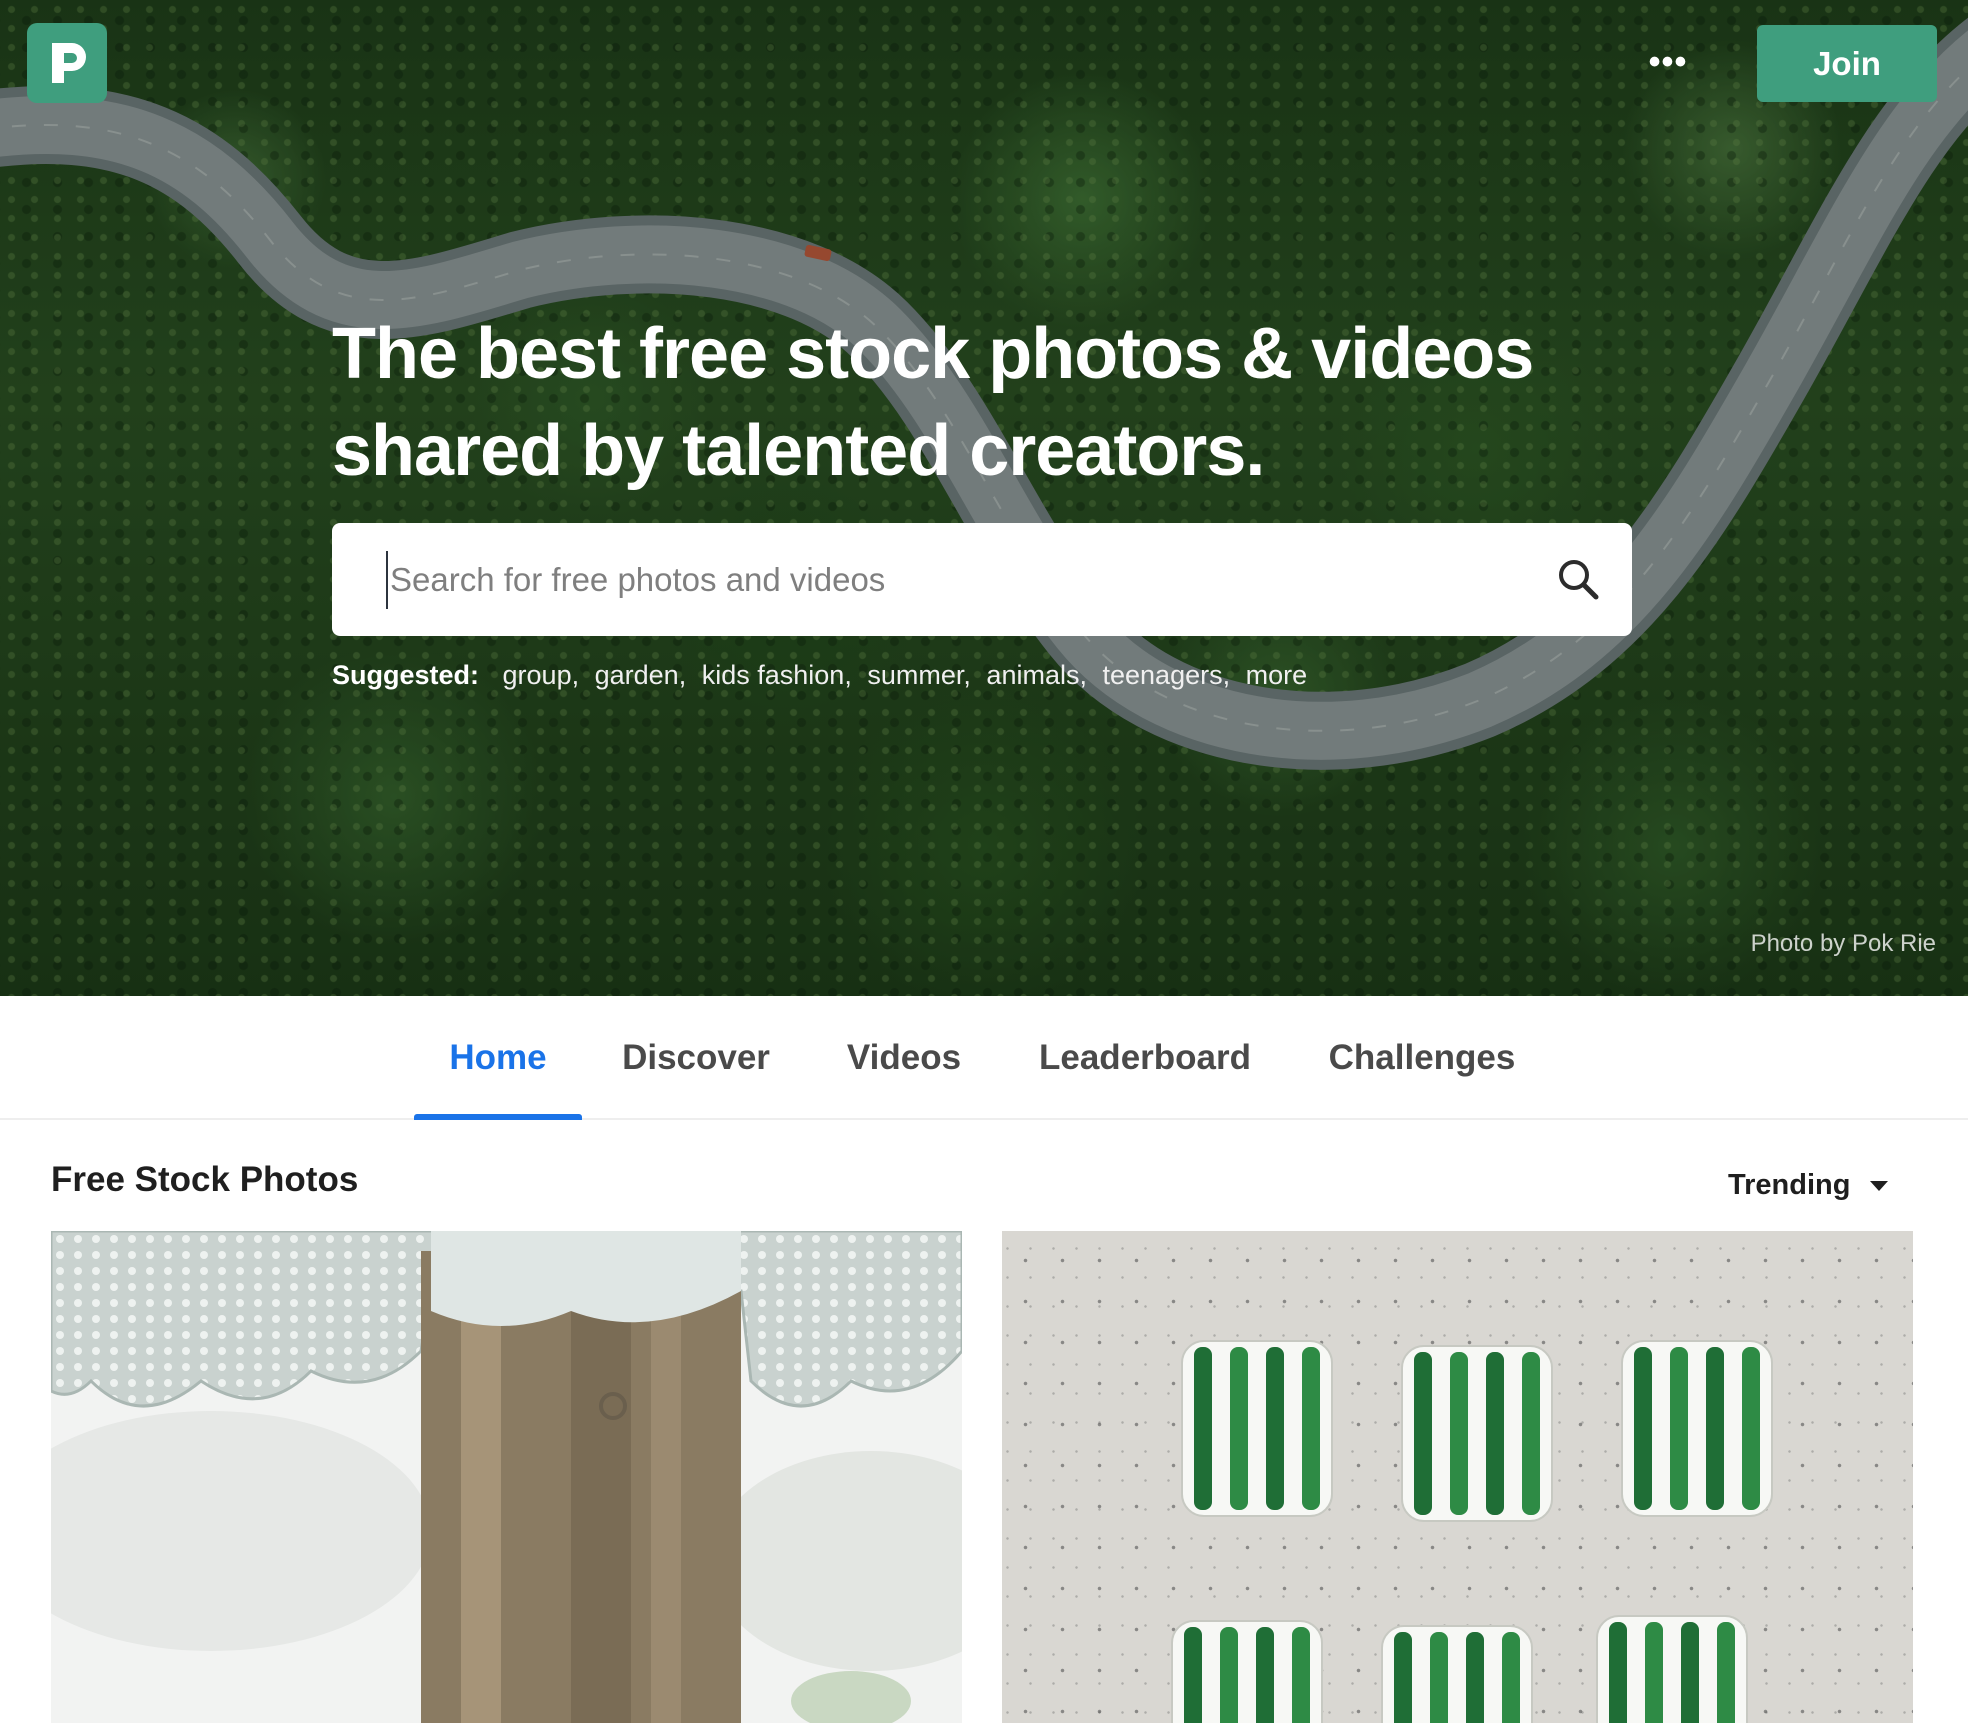  I want to click on tab-leaderboard: Leaderboard, so click(1145, 1057).